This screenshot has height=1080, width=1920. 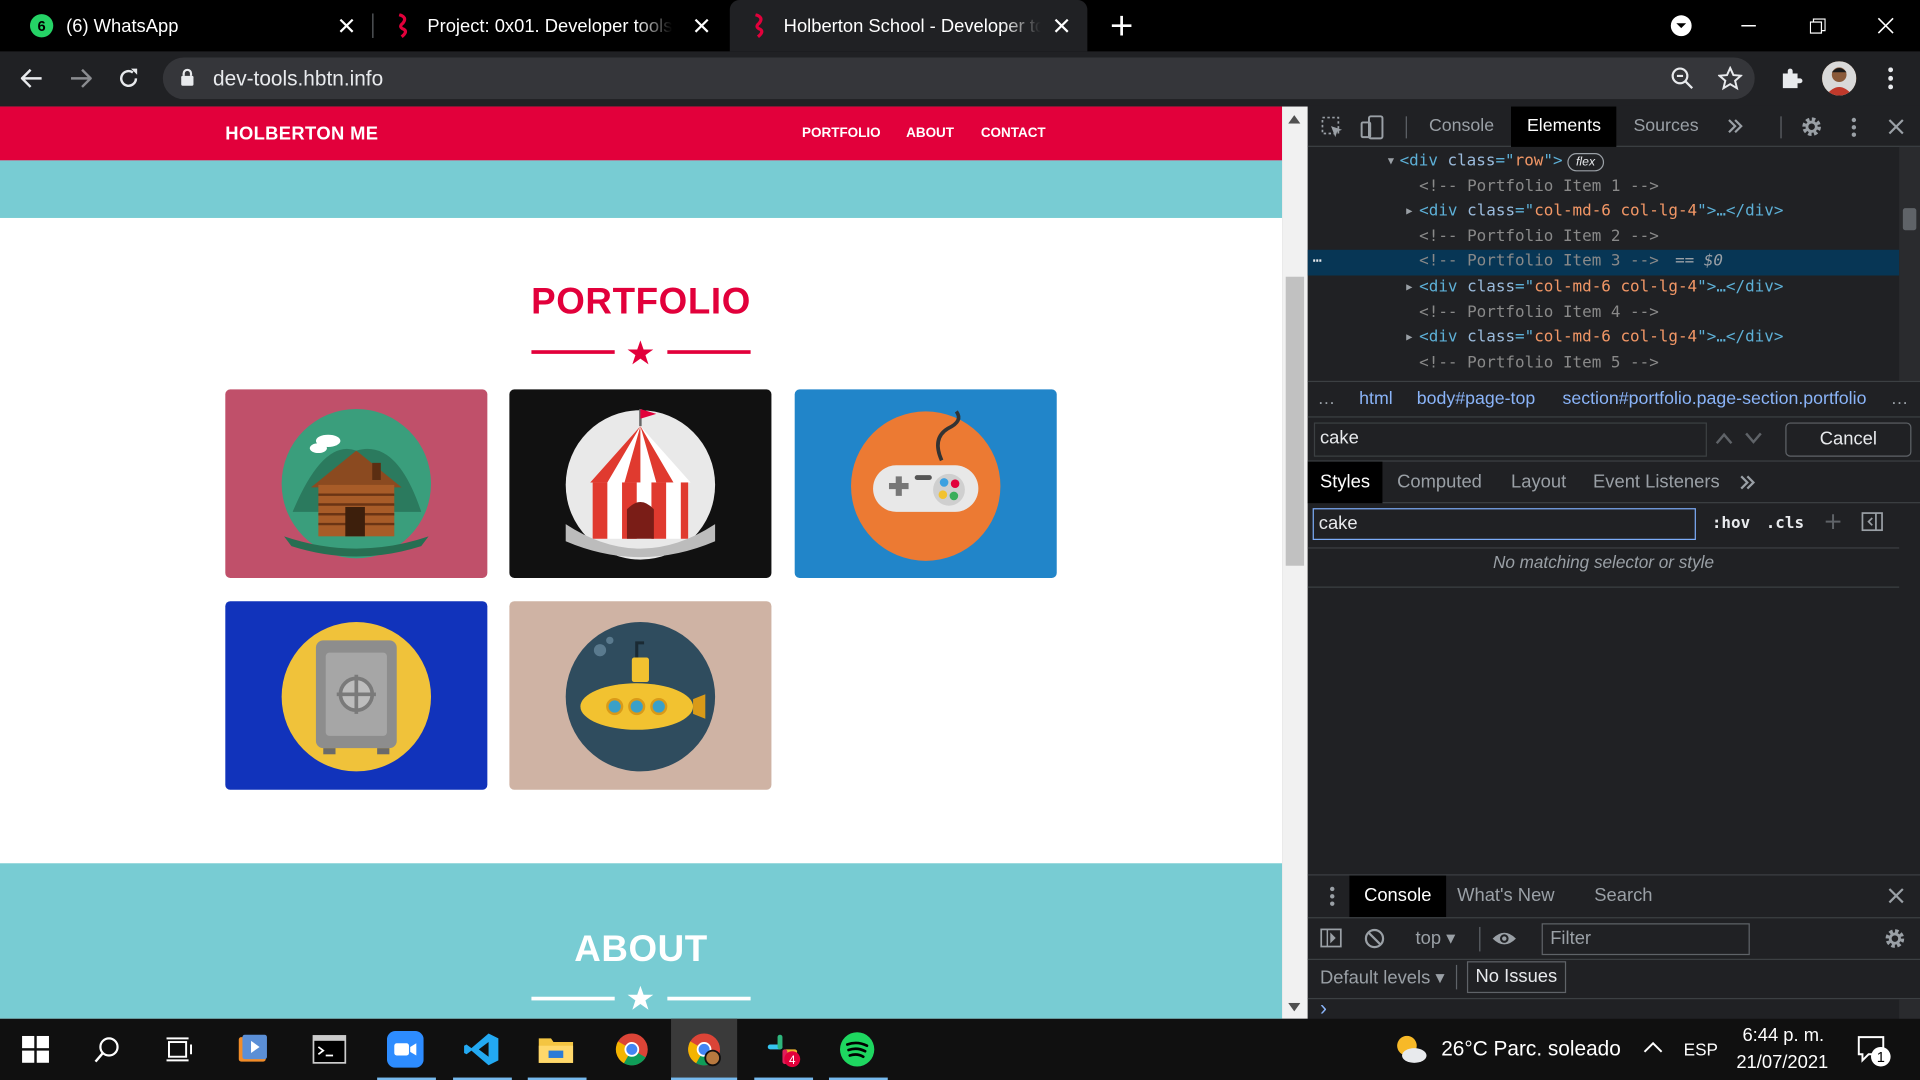 I want to click on context-selector: top ▾, so click(x=1436, y=938).